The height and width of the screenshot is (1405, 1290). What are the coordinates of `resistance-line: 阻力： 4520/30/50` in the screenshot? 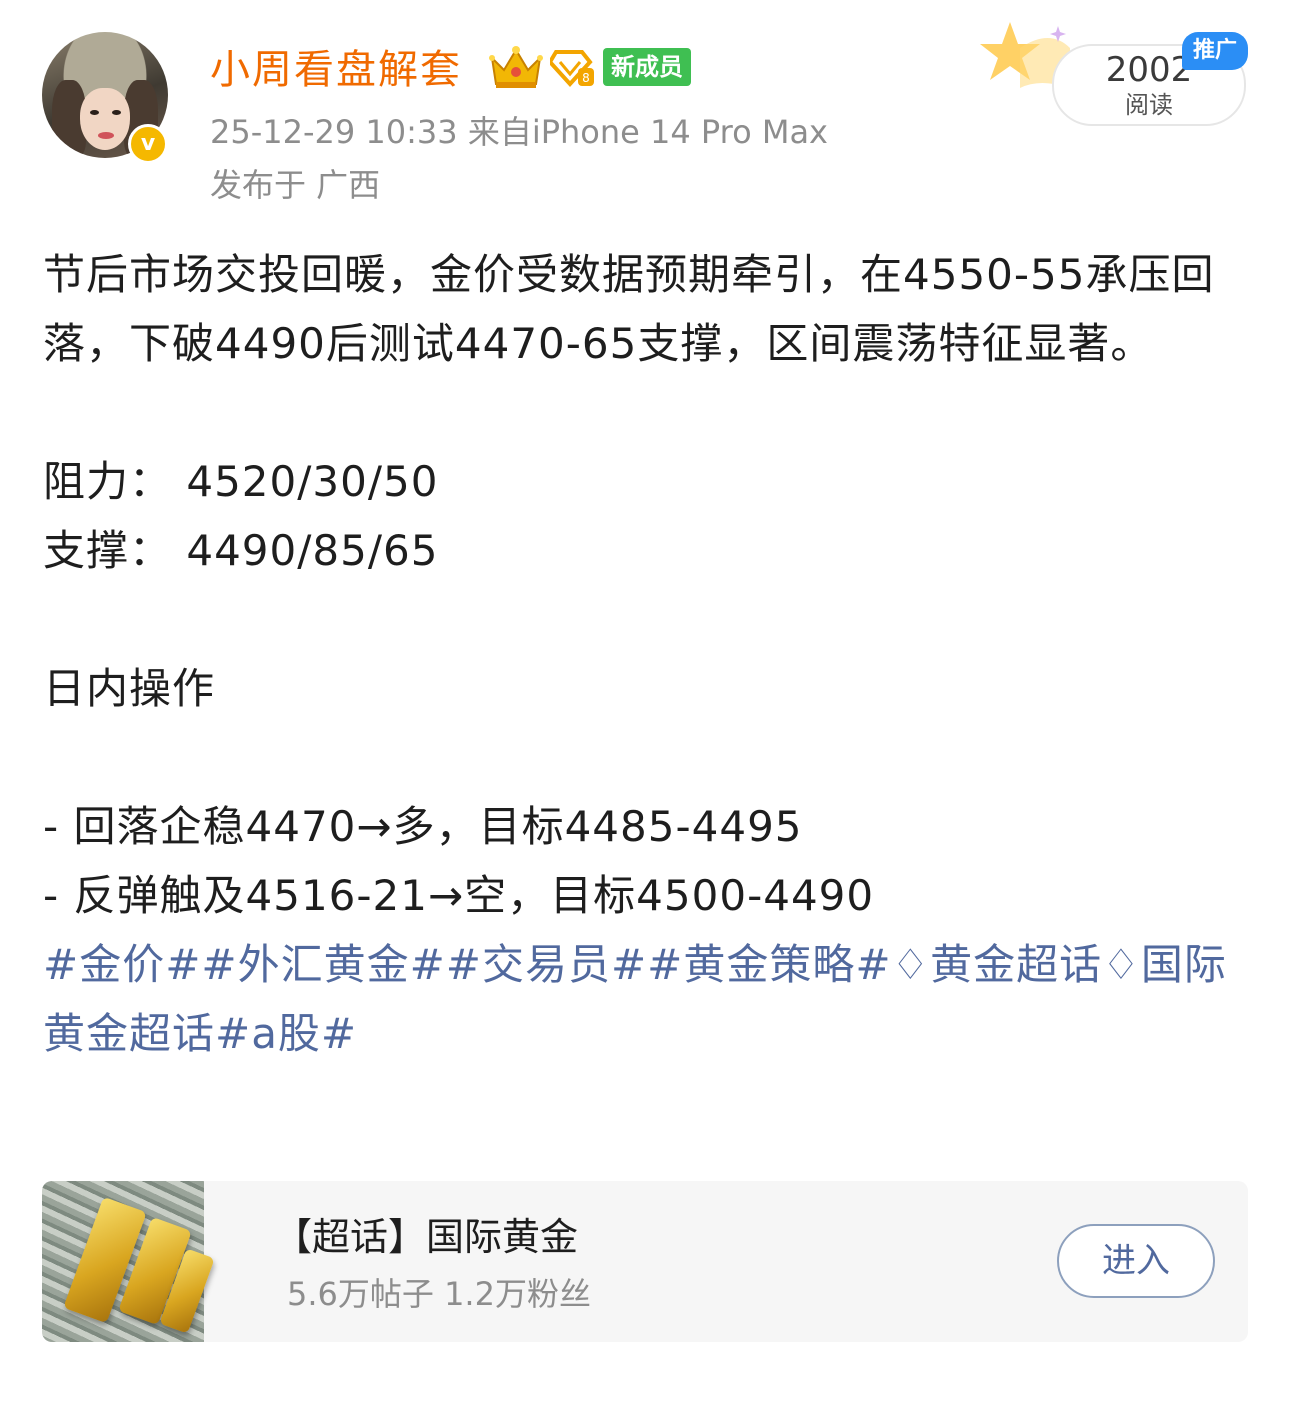 It's located at (241, 481).